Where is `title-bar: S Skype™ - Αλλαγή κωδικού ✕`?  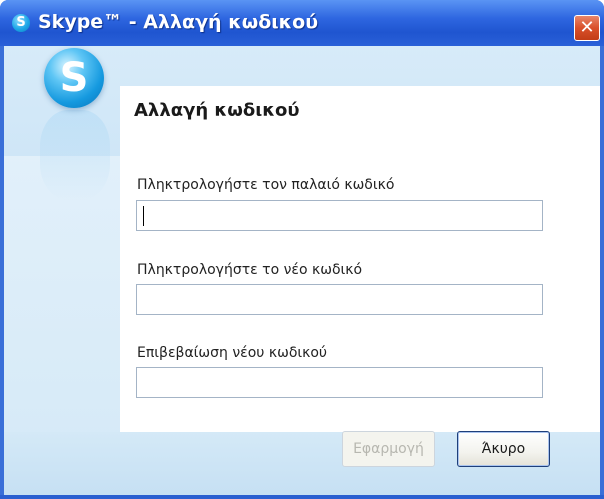
title-bar: S Skype™ - Αλλαγή κωδικού ✕ is located at coordinates (302, 23).